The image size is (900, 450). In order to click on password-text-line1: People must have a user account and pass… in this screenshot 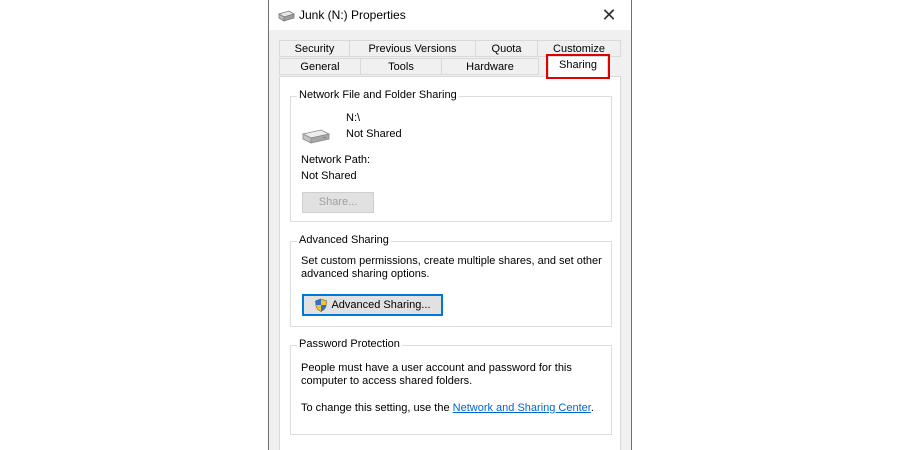, I will do `click(436, 368)`.